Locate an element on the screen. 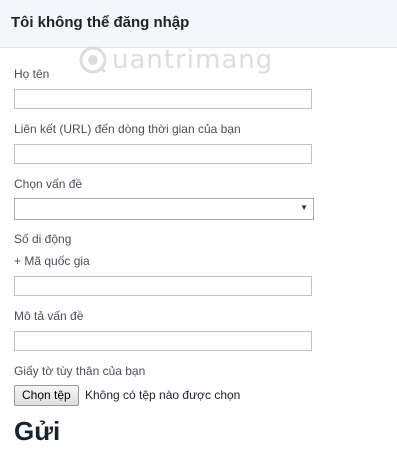 The width and height of the screenshot is (397, 452). timeline-url-input is located at coordinates (163, 154).